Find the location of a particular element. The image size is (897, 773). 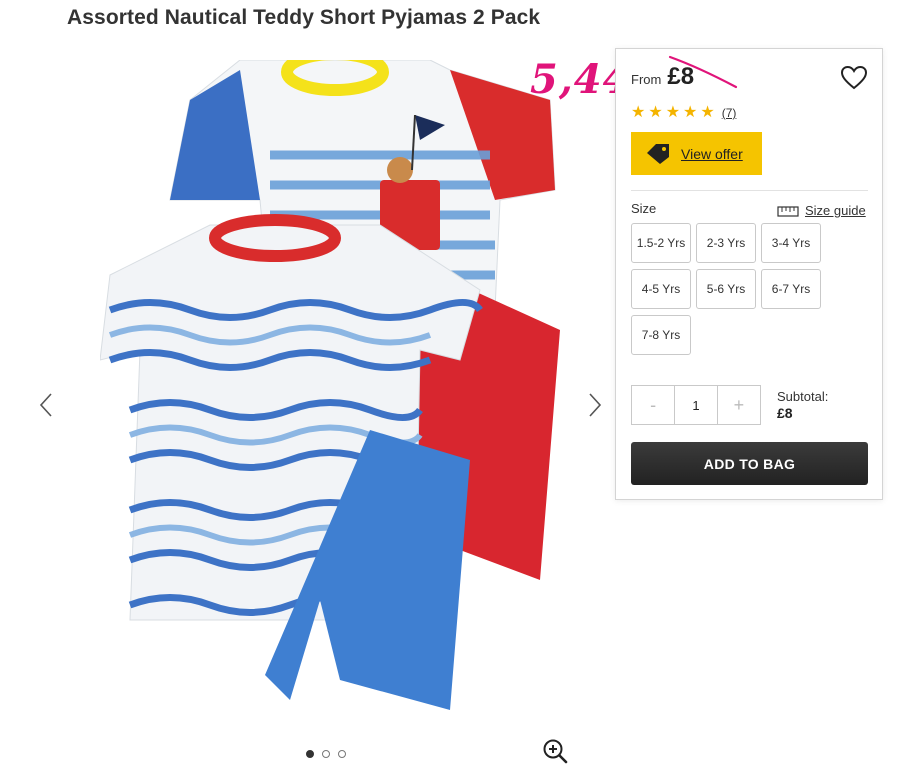

add-to-bag-button: ADD TO BAG is located at coordinates (749, 463).